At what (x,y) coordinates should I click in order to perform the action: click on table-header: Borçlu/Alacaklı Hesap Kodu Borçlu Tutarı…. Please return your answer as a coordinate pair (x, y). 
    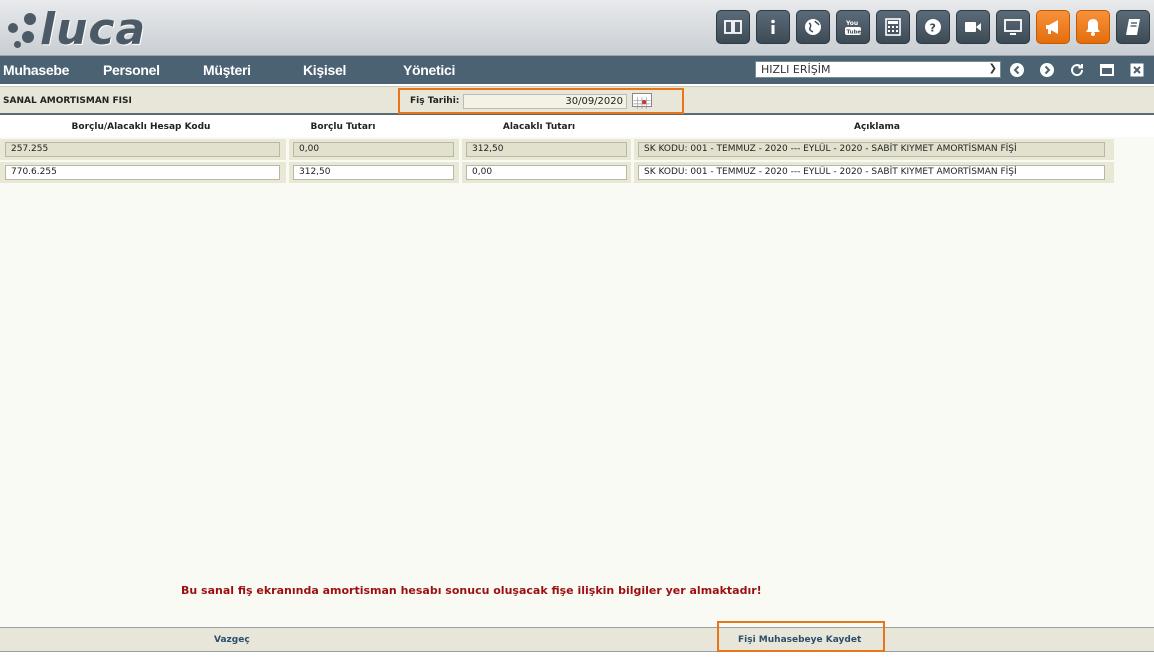
    Looking at the image, I should click on (577, 127).